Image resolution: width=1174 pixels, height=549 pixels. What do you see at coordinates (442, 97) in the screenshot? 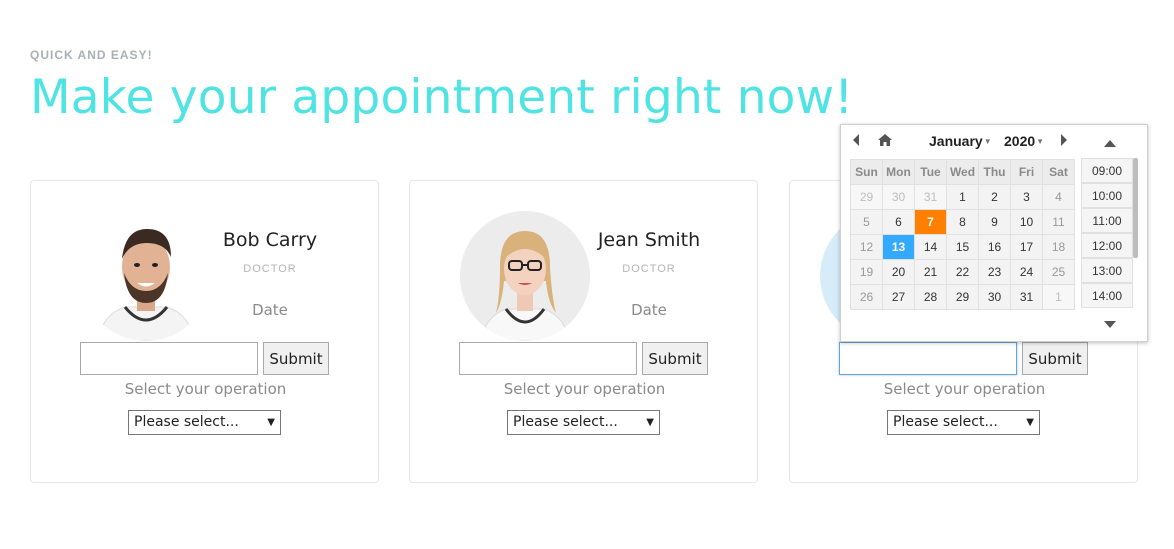
I see `page-title: Make your appointment right now!` at bounding box center [442, 97].